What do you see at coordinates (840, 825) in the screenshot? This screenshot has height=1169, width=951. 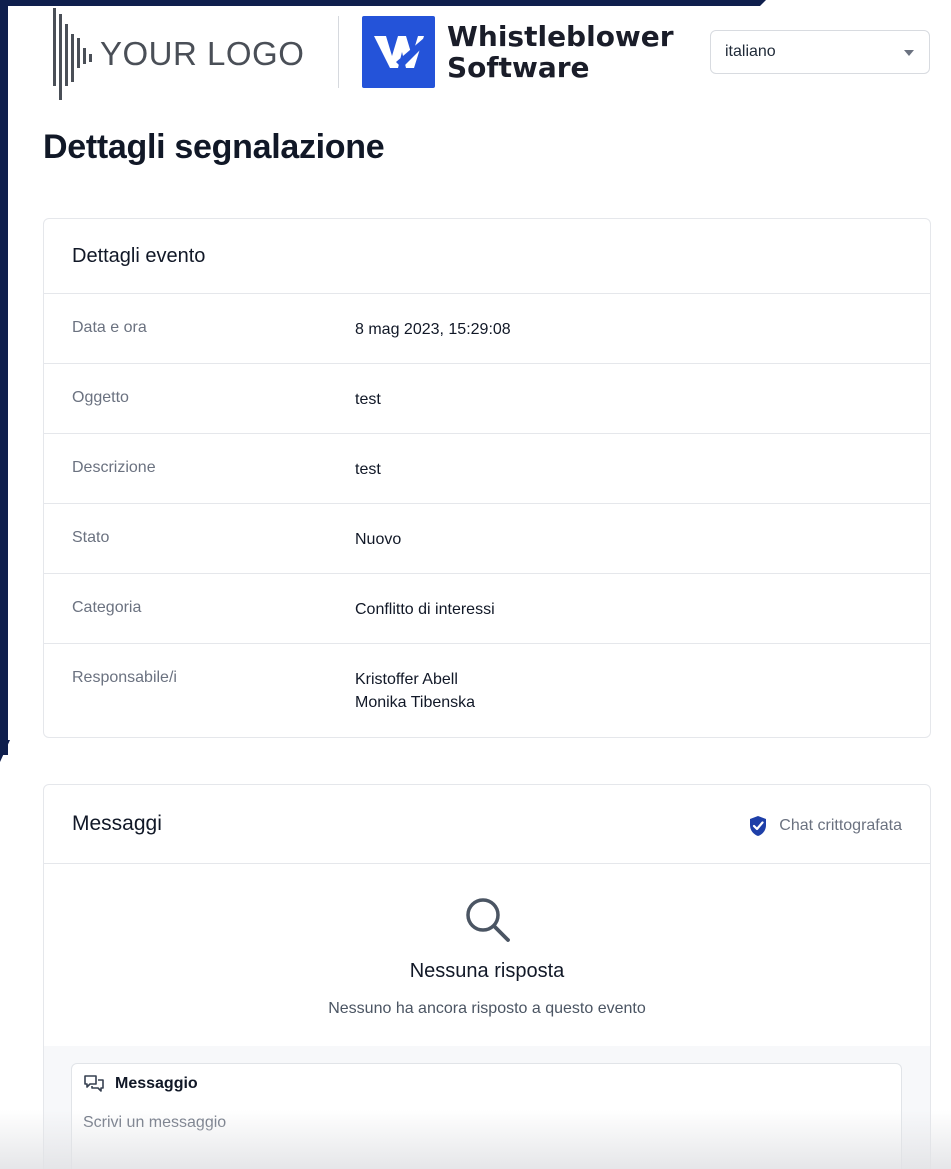 I see `encrypted-chat-label: Chat crittografata` at bounding box center [840, 825].